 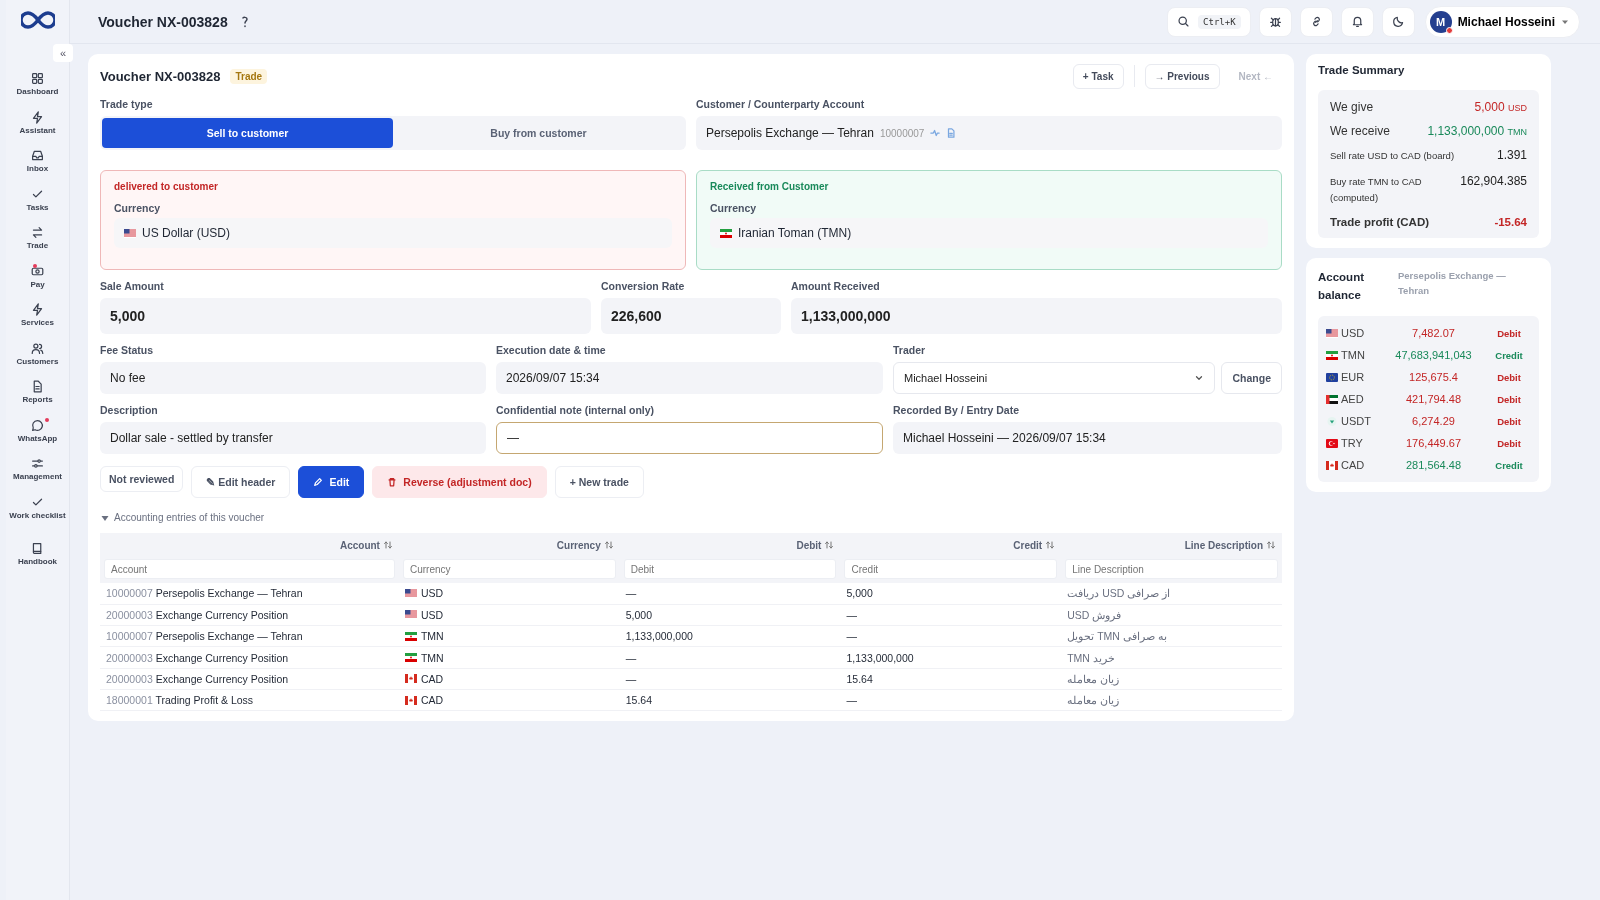 I want to click on grid-icon, so click(x=37, y=78).